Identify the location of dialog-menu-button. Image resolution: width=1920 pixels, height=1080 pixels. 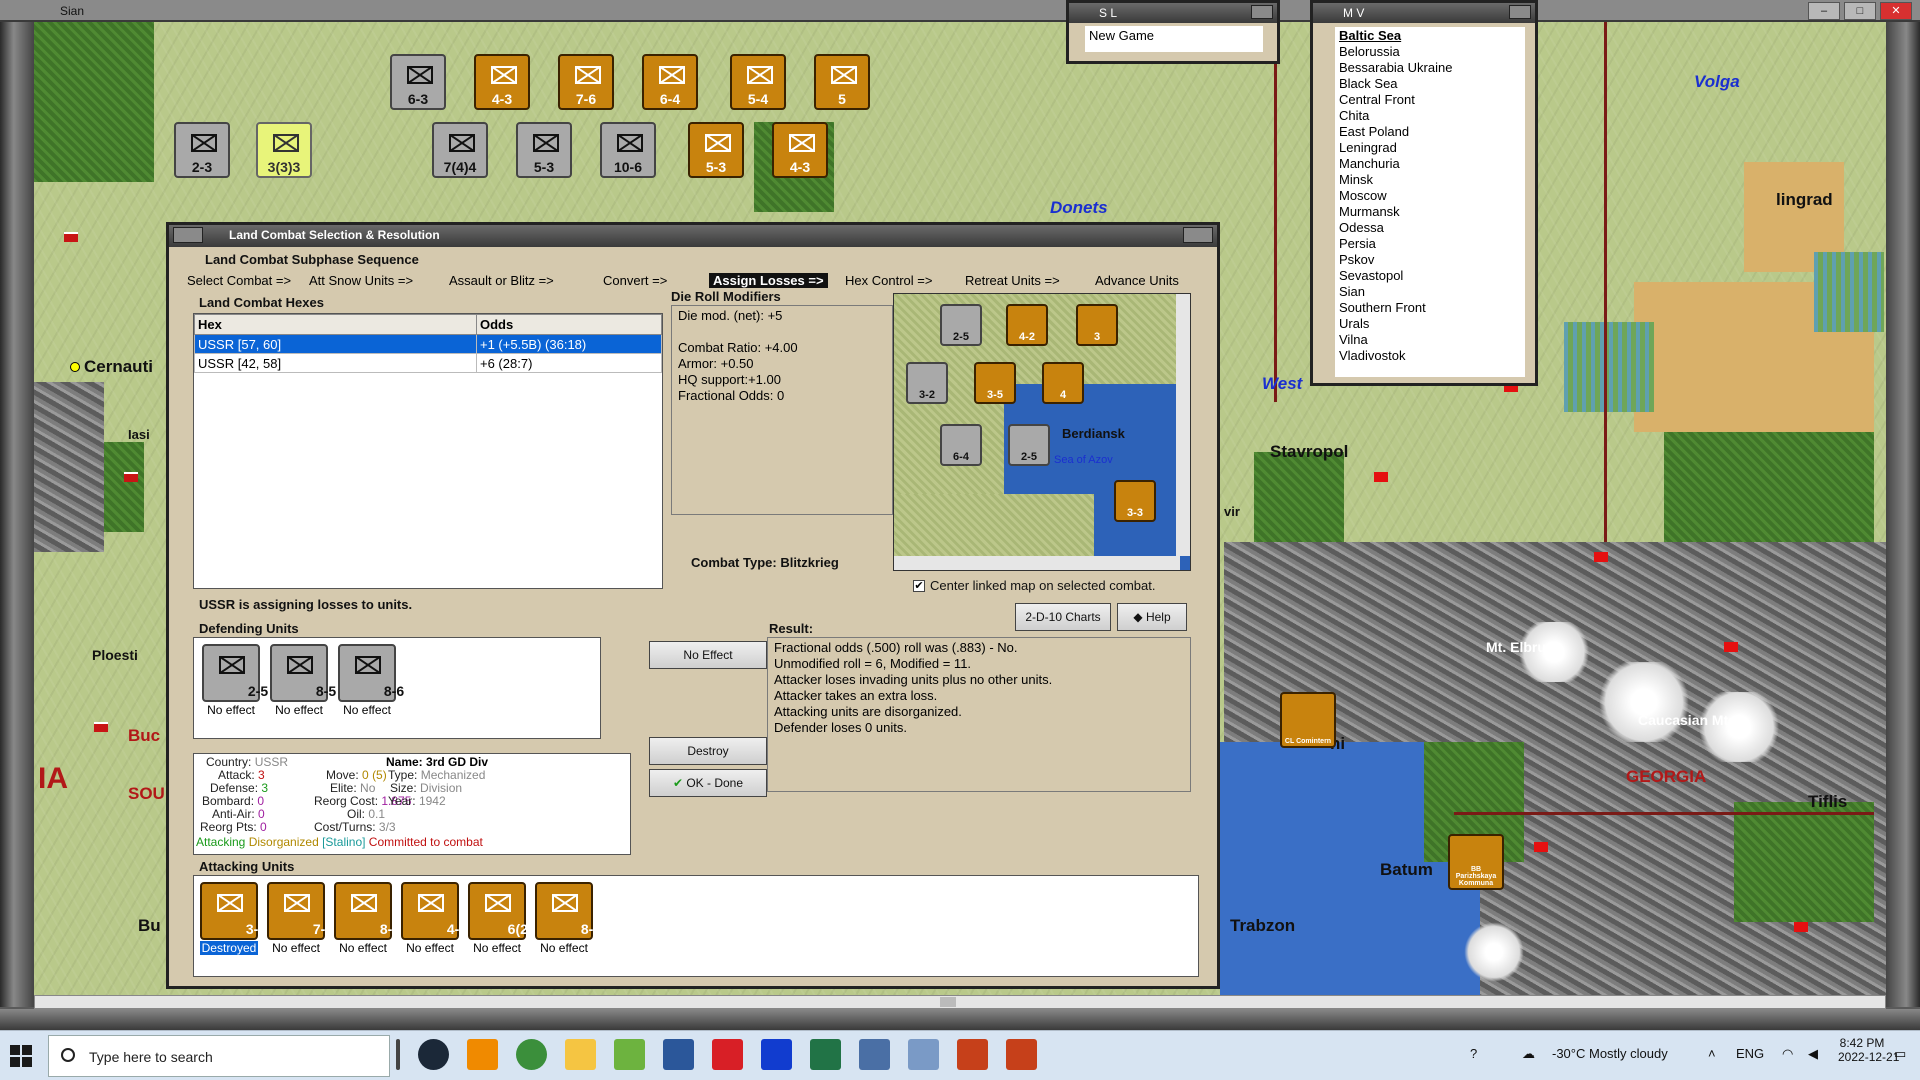
(188, 235).